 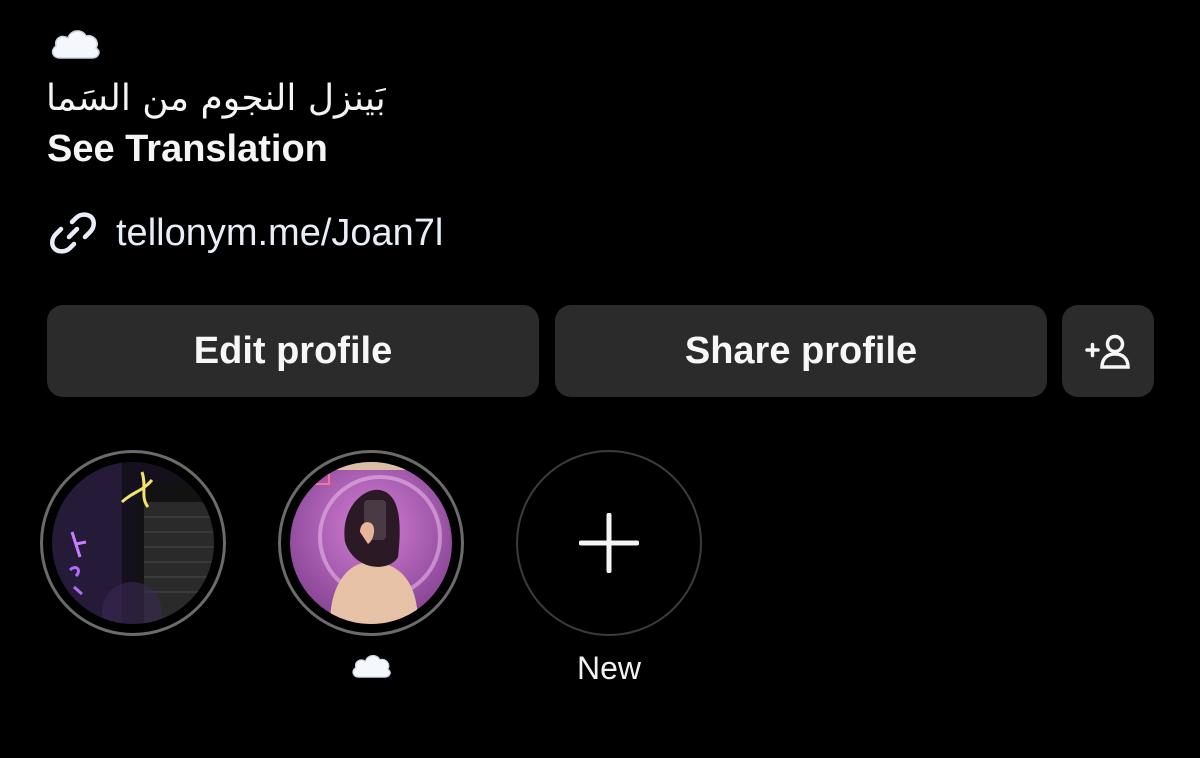 I want to click on new-highlight-label: New, so click(x=609, y=668).